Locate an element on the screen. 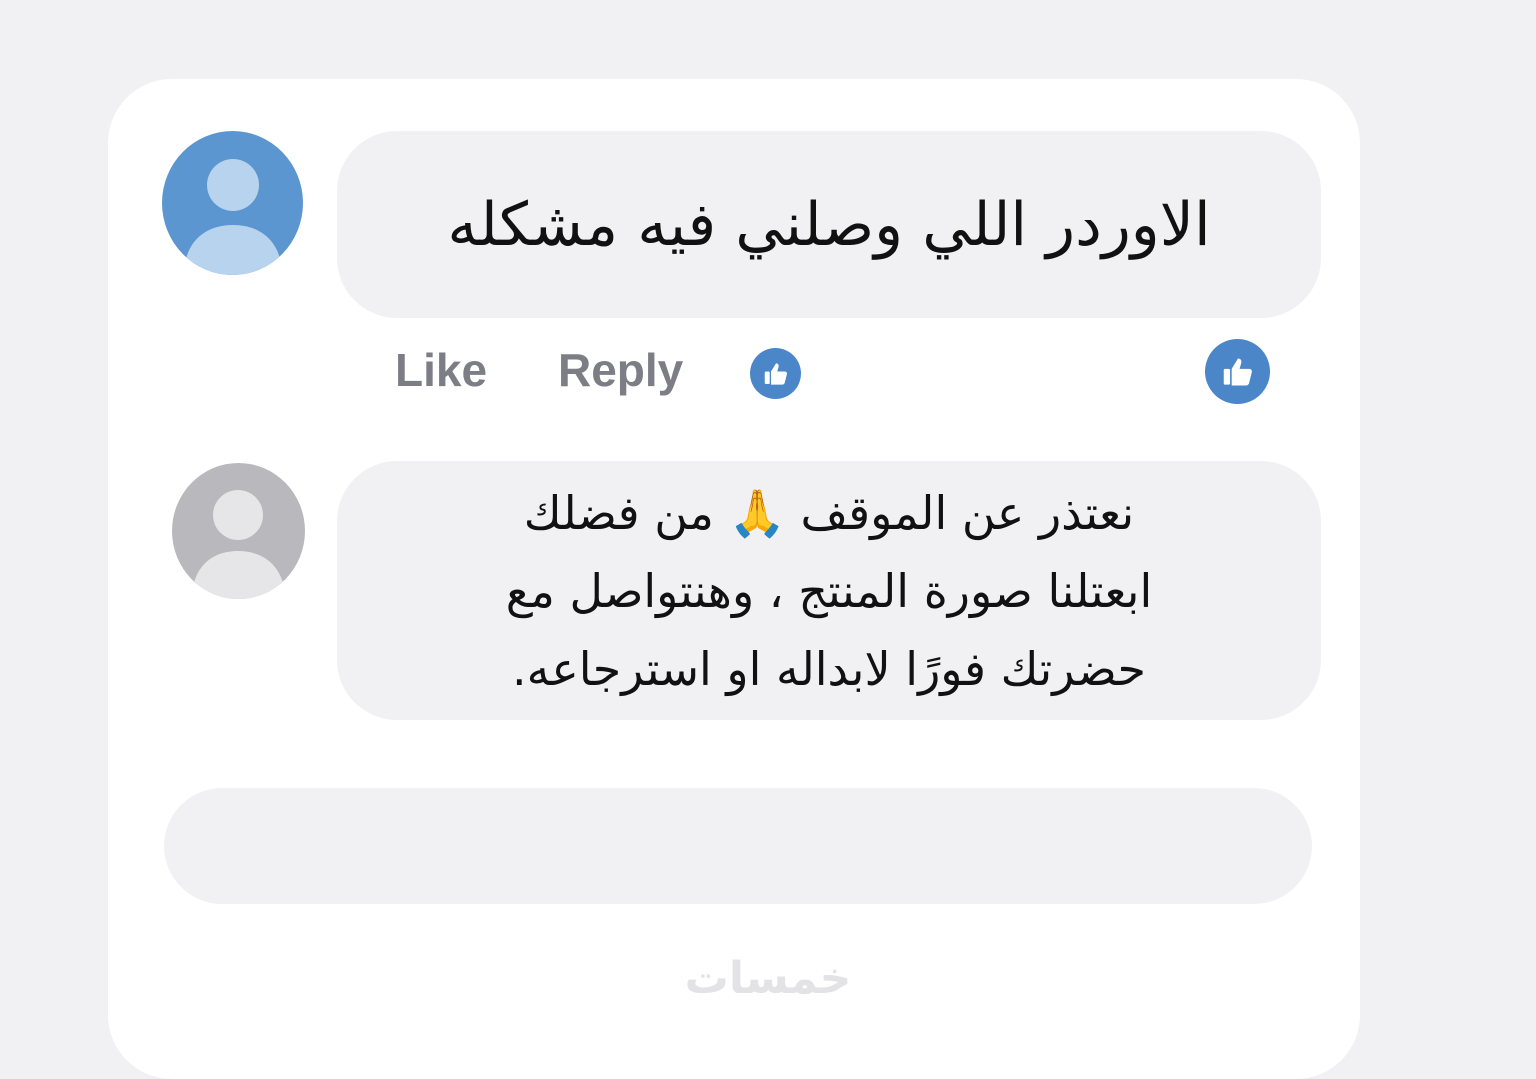  comment-bubble: الاوردر اللي وصلني فيه مشكله is located at coordinates (829, 224).